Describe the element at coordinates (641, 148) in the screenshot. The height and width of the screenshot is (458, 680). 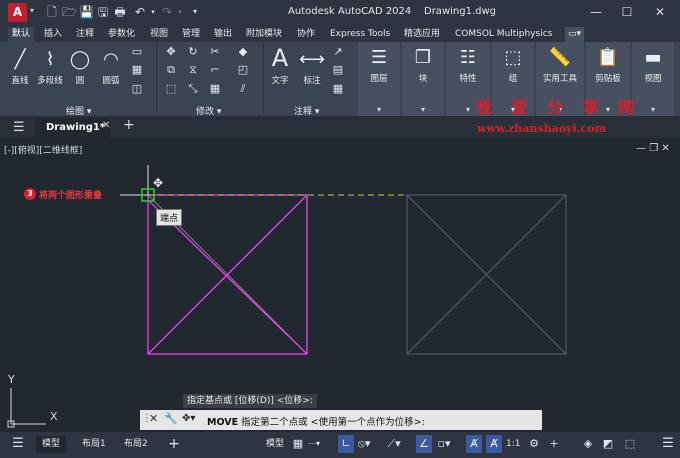
I see `minimize-icon: —` at that location.